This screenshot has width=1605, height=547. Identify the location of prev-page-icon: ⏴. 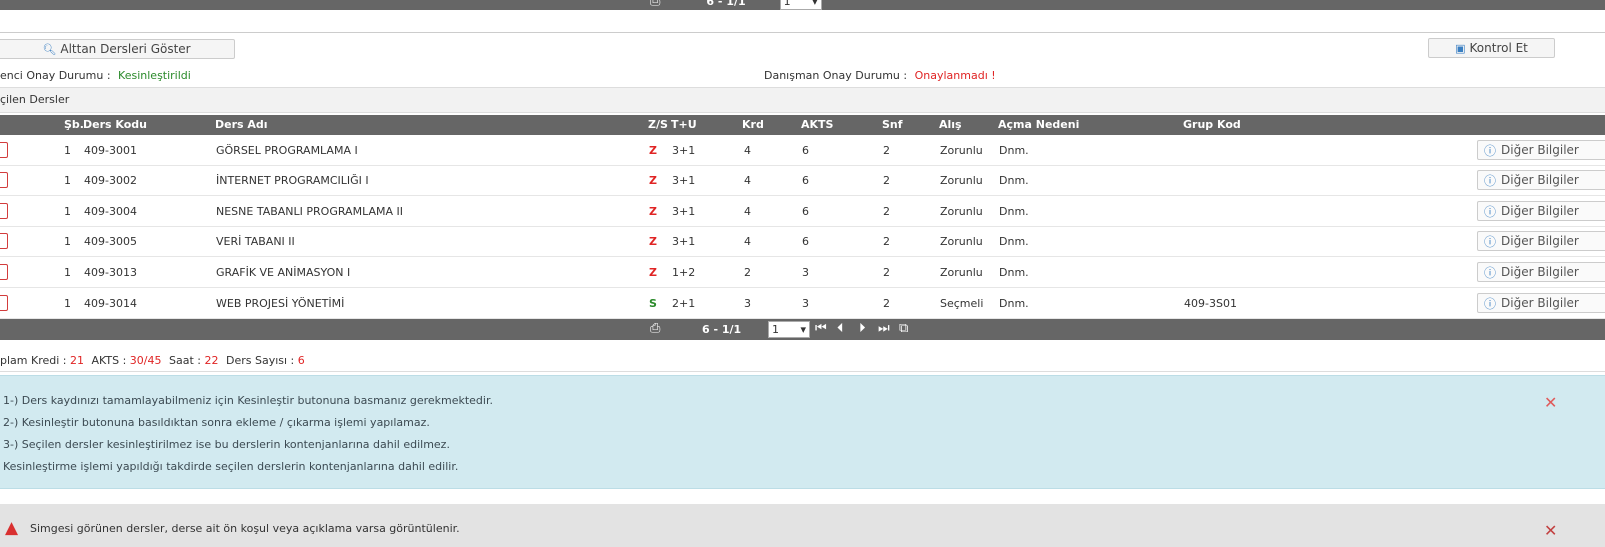
(840, 328).